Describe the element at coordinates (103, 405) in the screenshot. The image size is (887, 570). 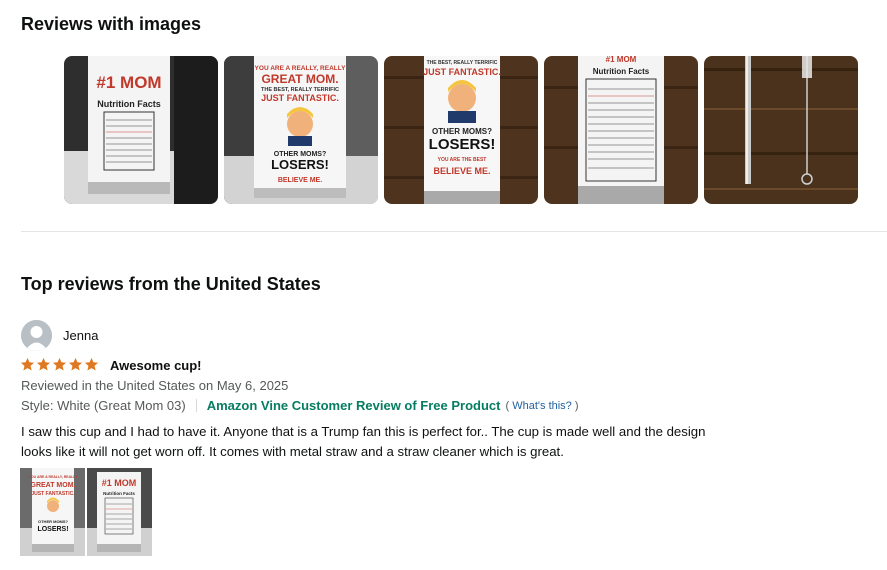
I see `style-label: Style: White (Great Mom 03)` at that location.